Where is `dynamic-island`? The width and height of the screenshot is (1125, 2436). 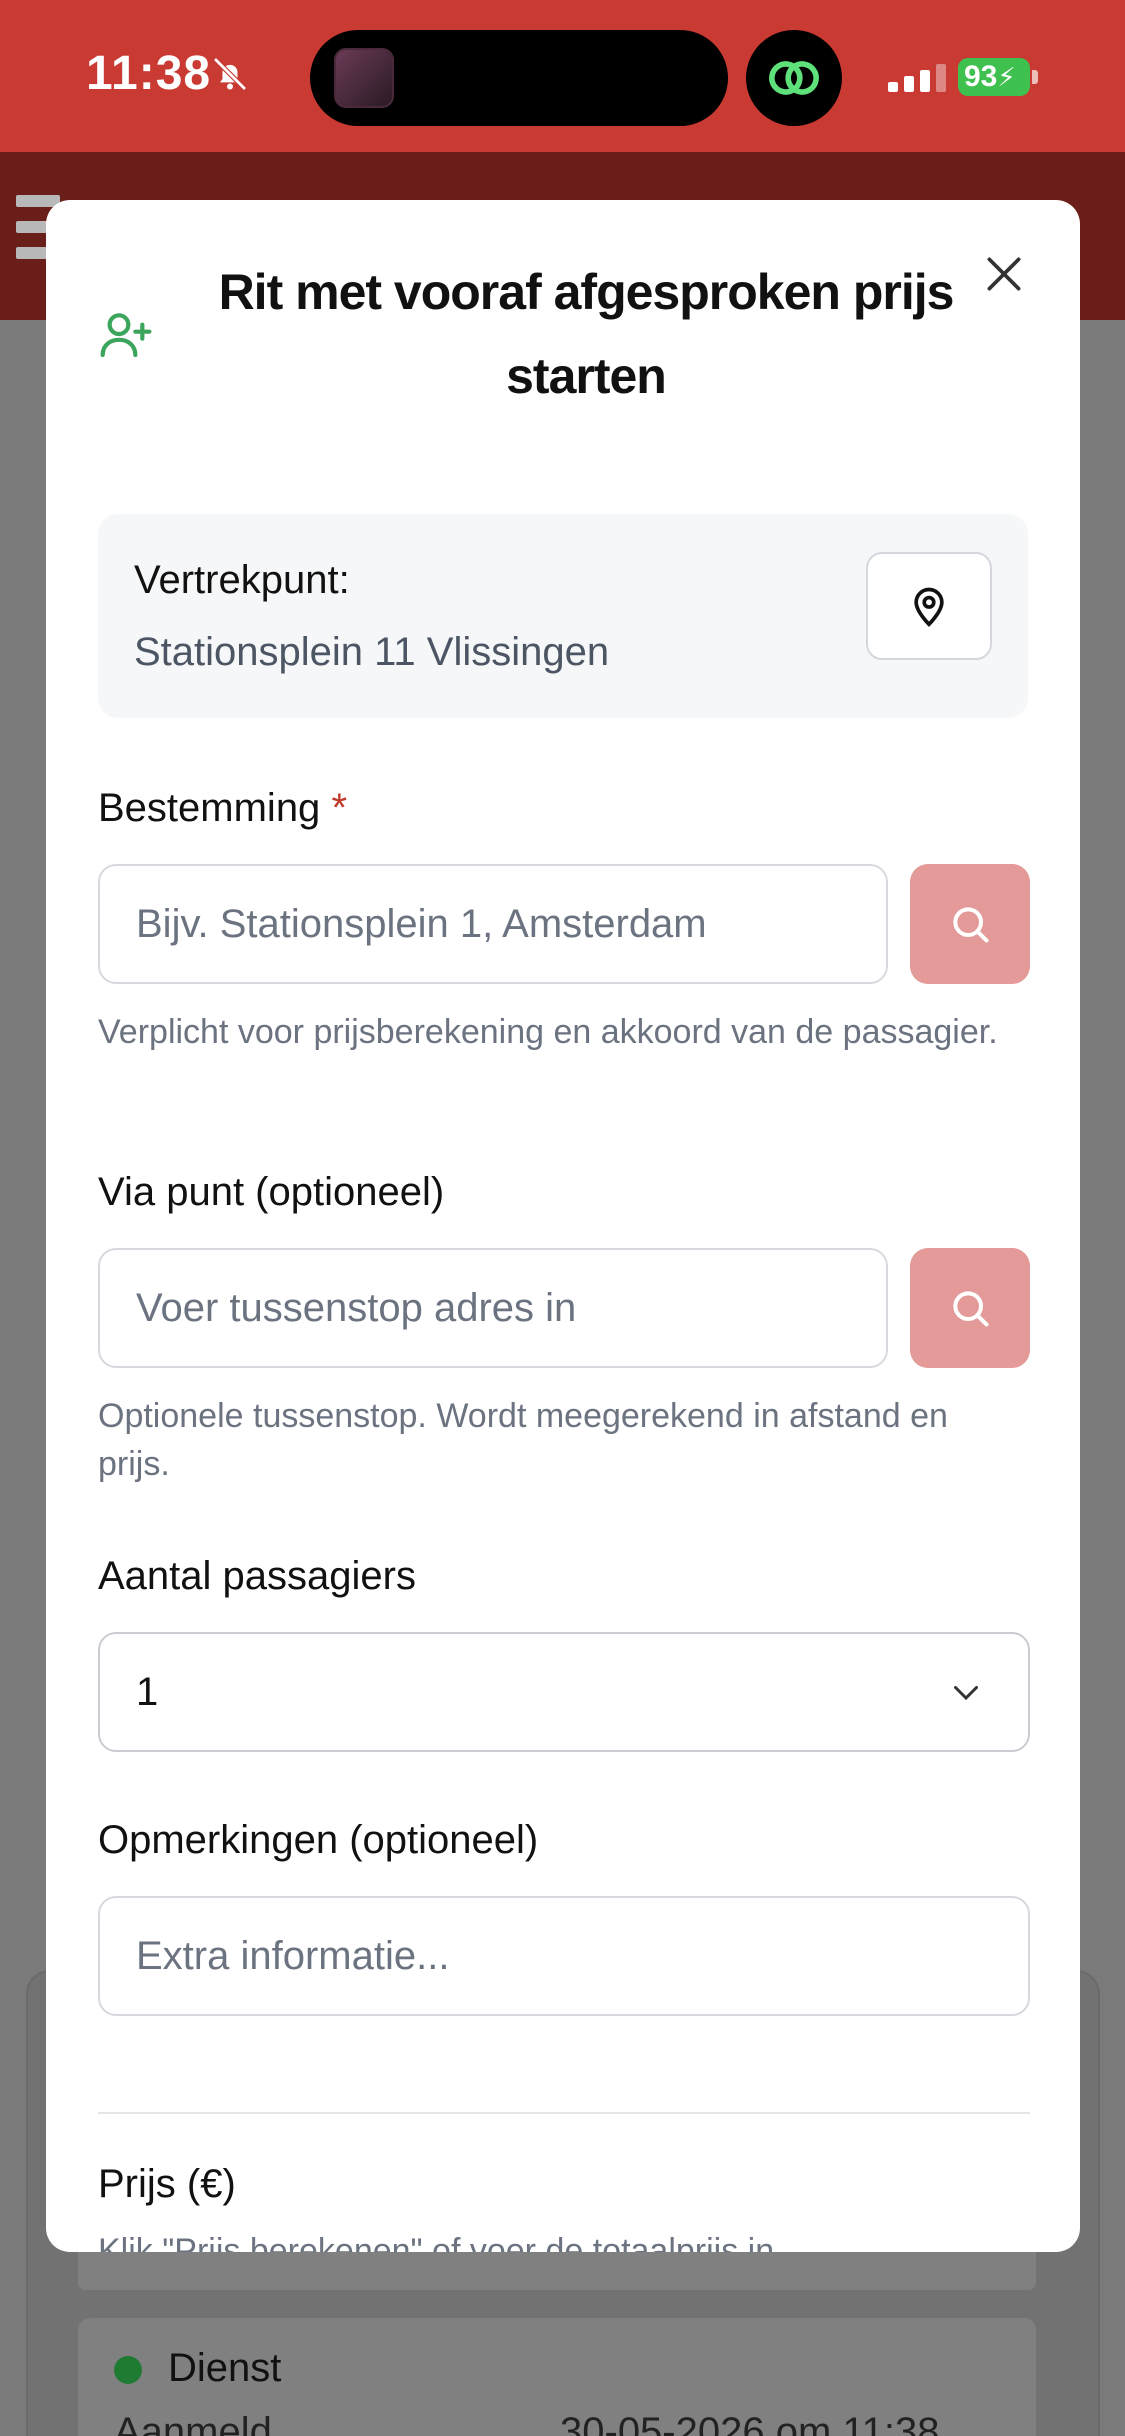 dynamic-island is located at coordinates (519, 78).